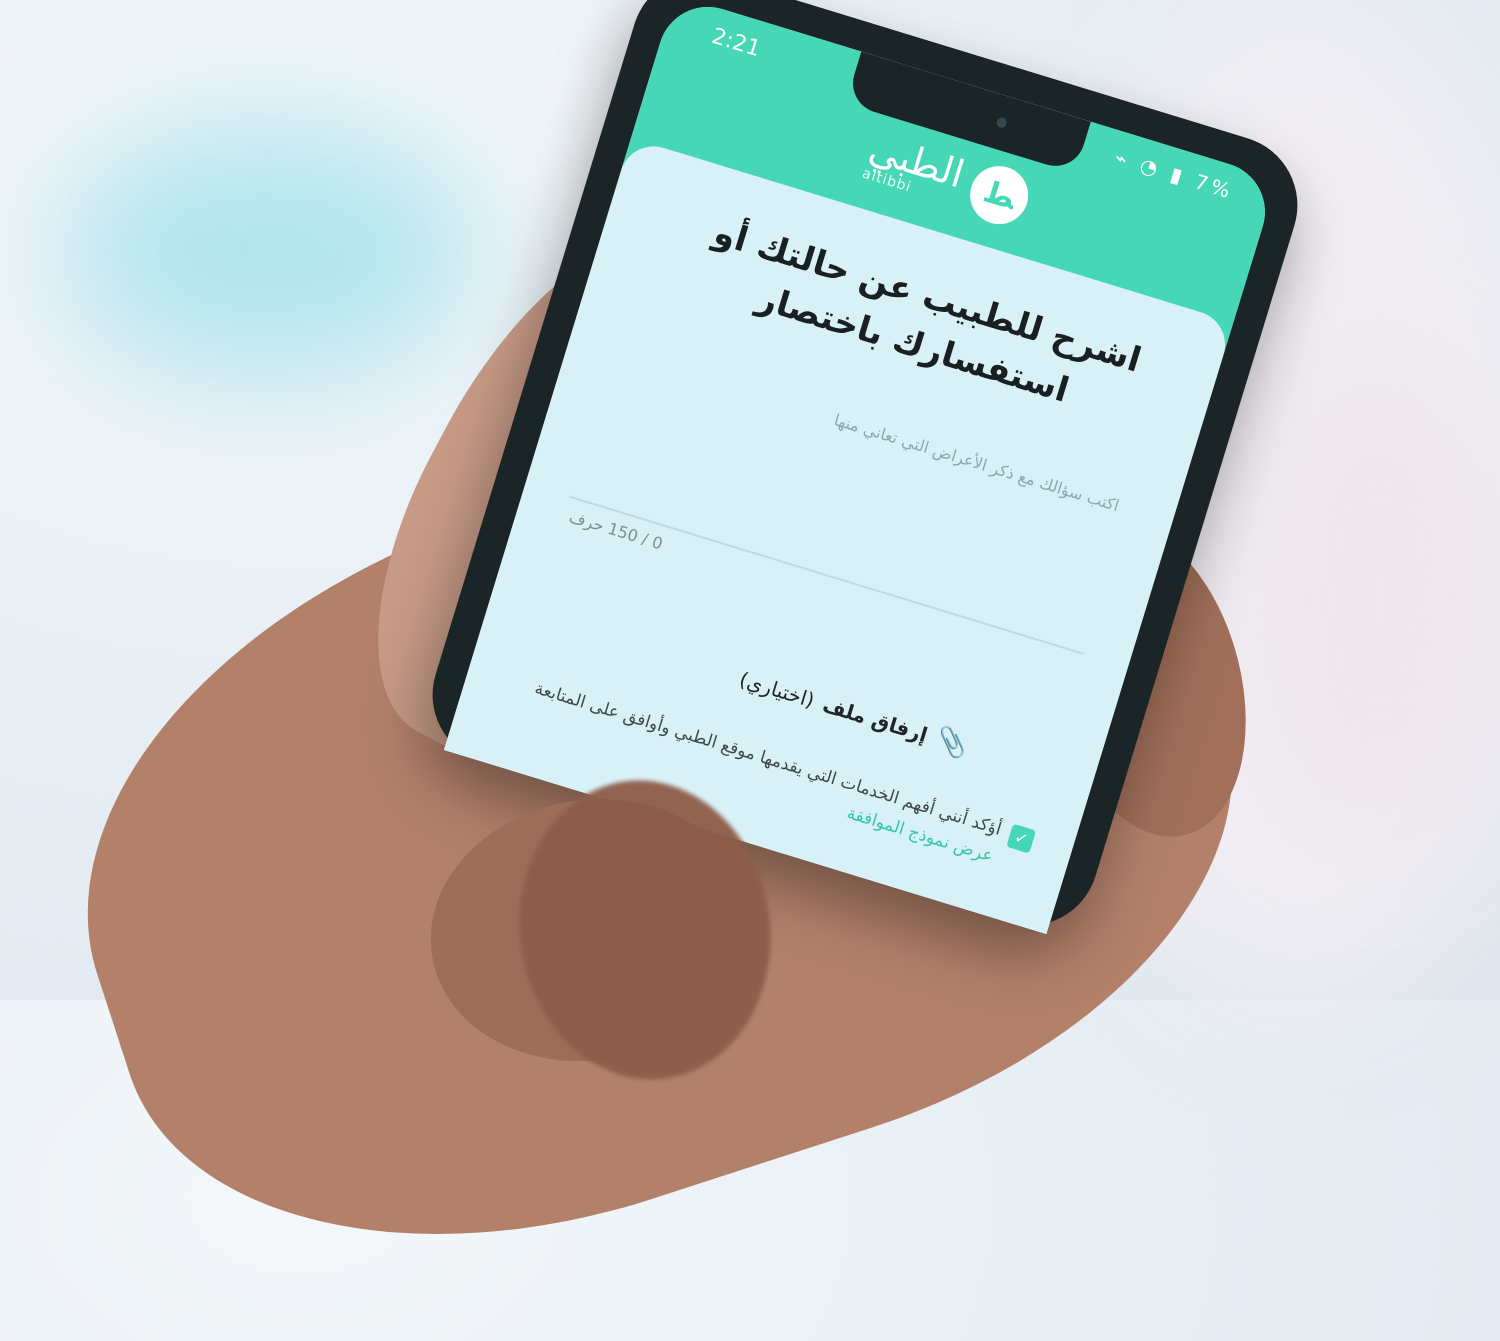 The image size is (1500, 1341). Describe the element at coordinates (914, 167) in the screenshot. I see `brand-text: الطبي altibbi` at that location.